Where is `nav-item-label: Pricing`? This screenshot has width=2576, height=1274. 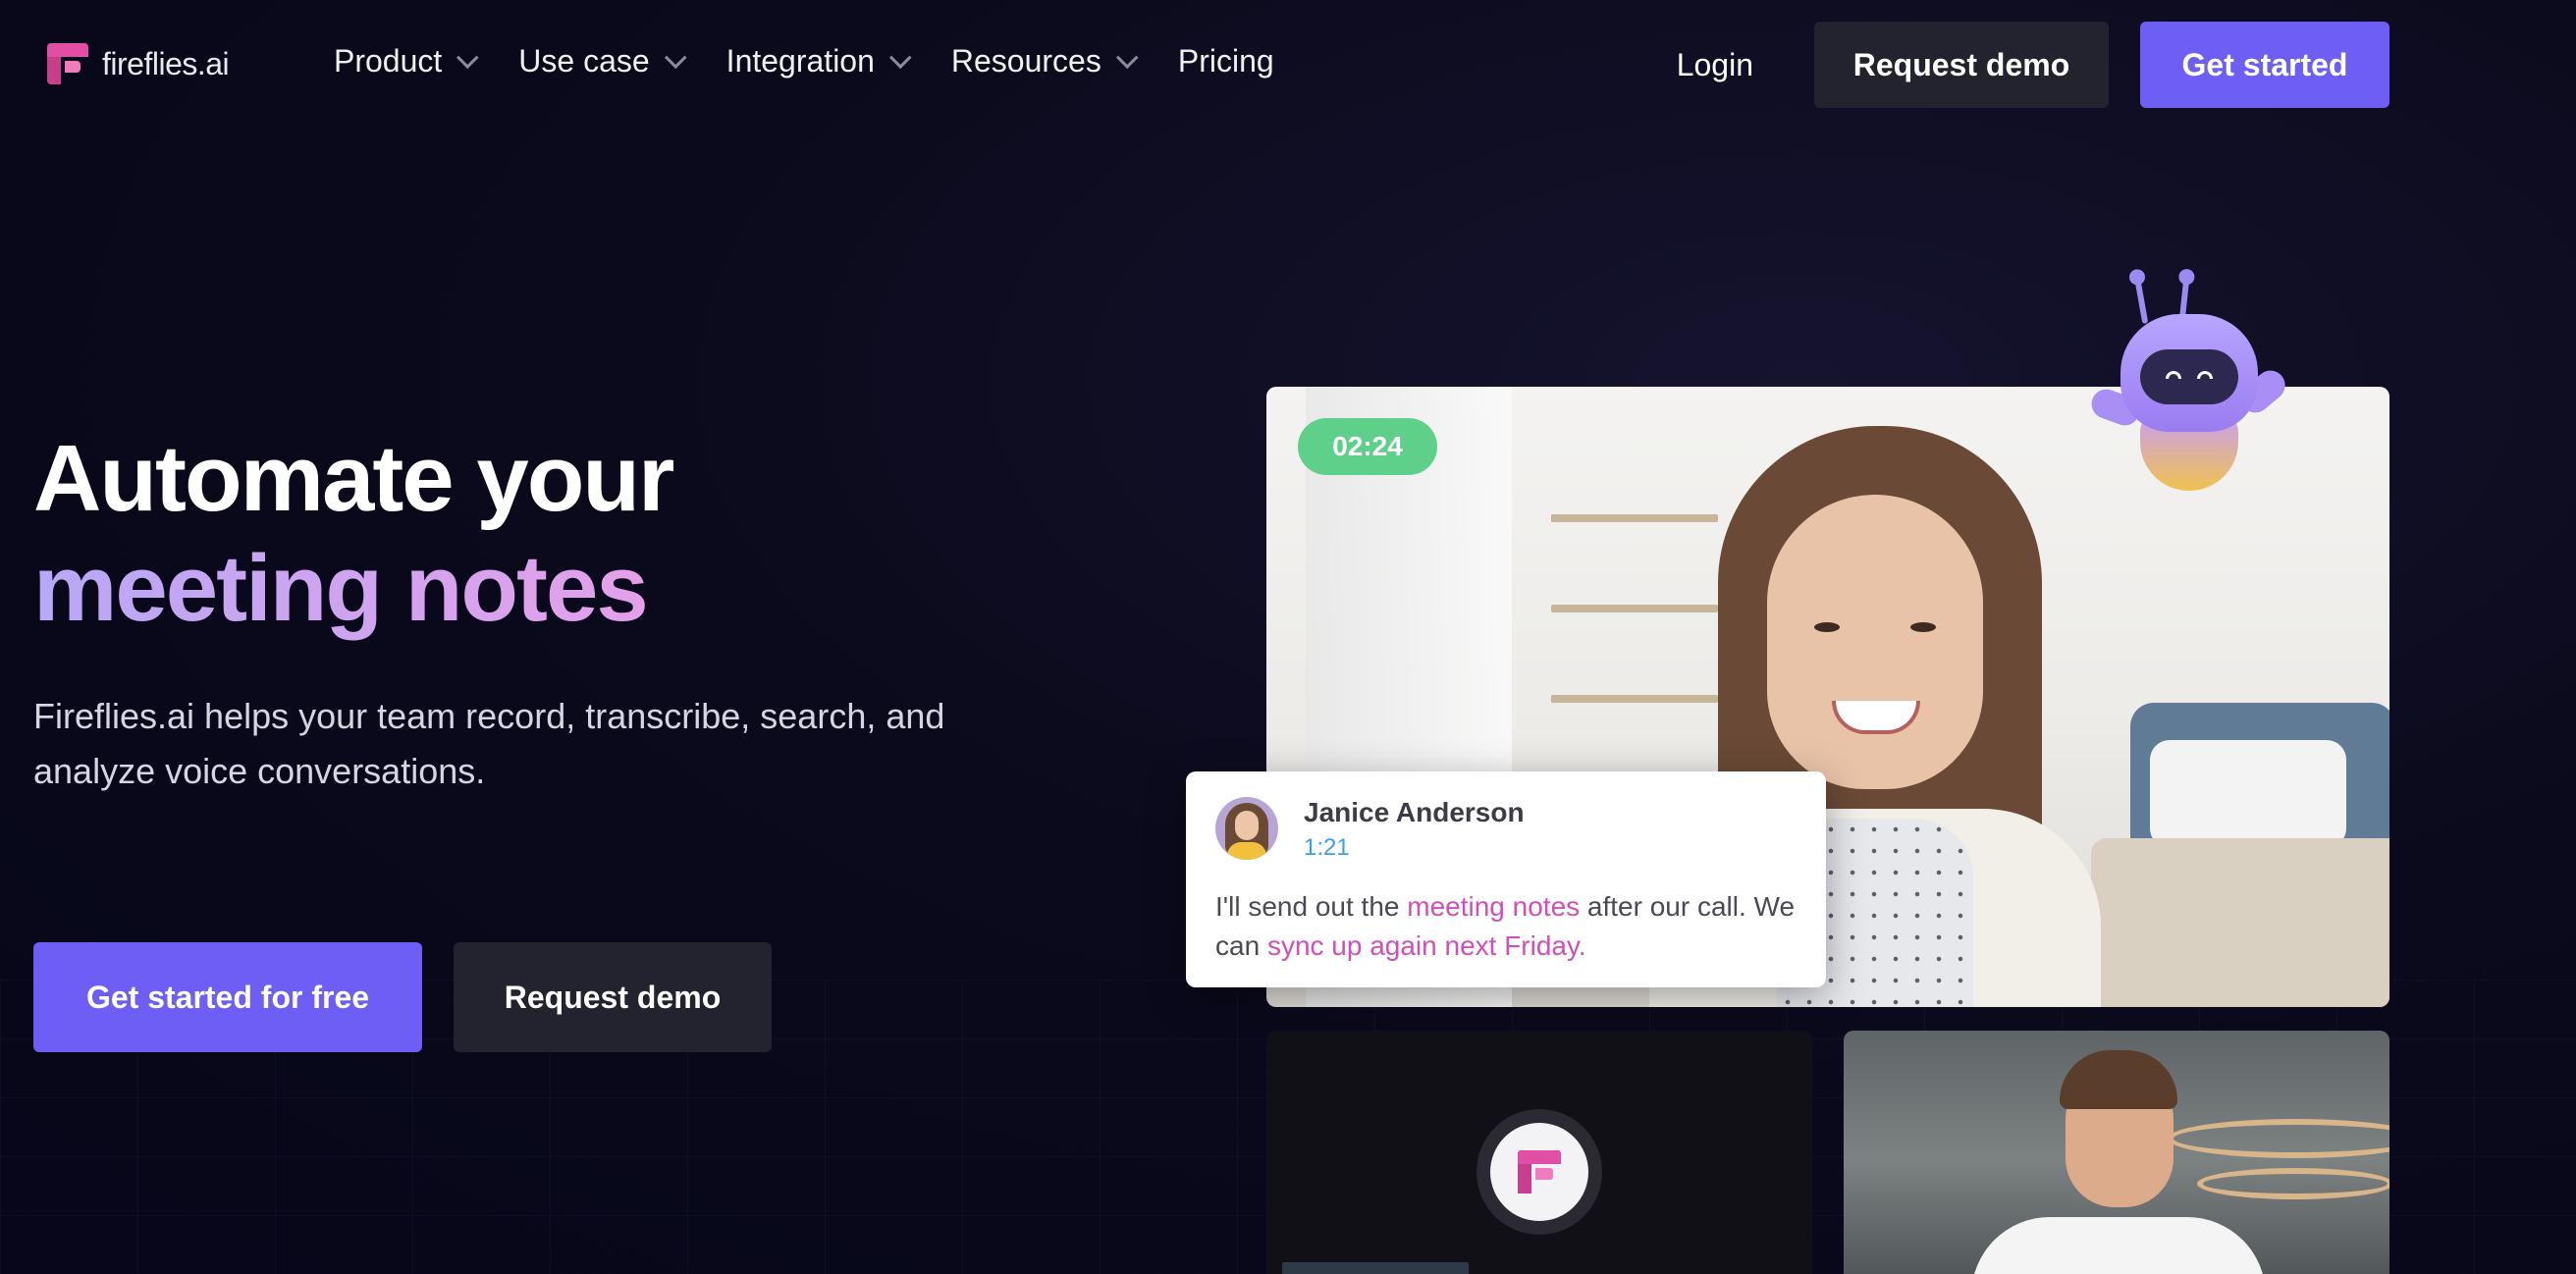 nav-item-label: Pricing is located at coordinates (1225, 61).